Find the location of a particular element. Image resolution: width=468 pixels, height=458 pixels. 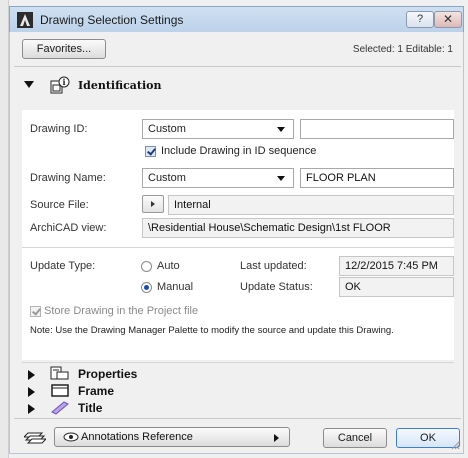

properties-icon is located at coordinates (60, 374).